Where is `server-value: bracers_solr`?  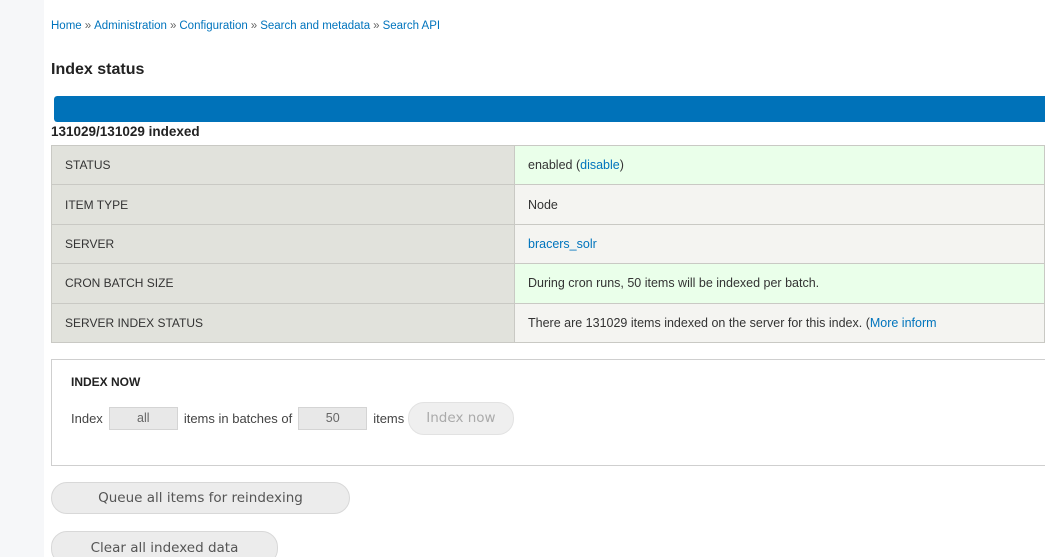 server-value: bracers_solr is located at coordinates (779, 244).